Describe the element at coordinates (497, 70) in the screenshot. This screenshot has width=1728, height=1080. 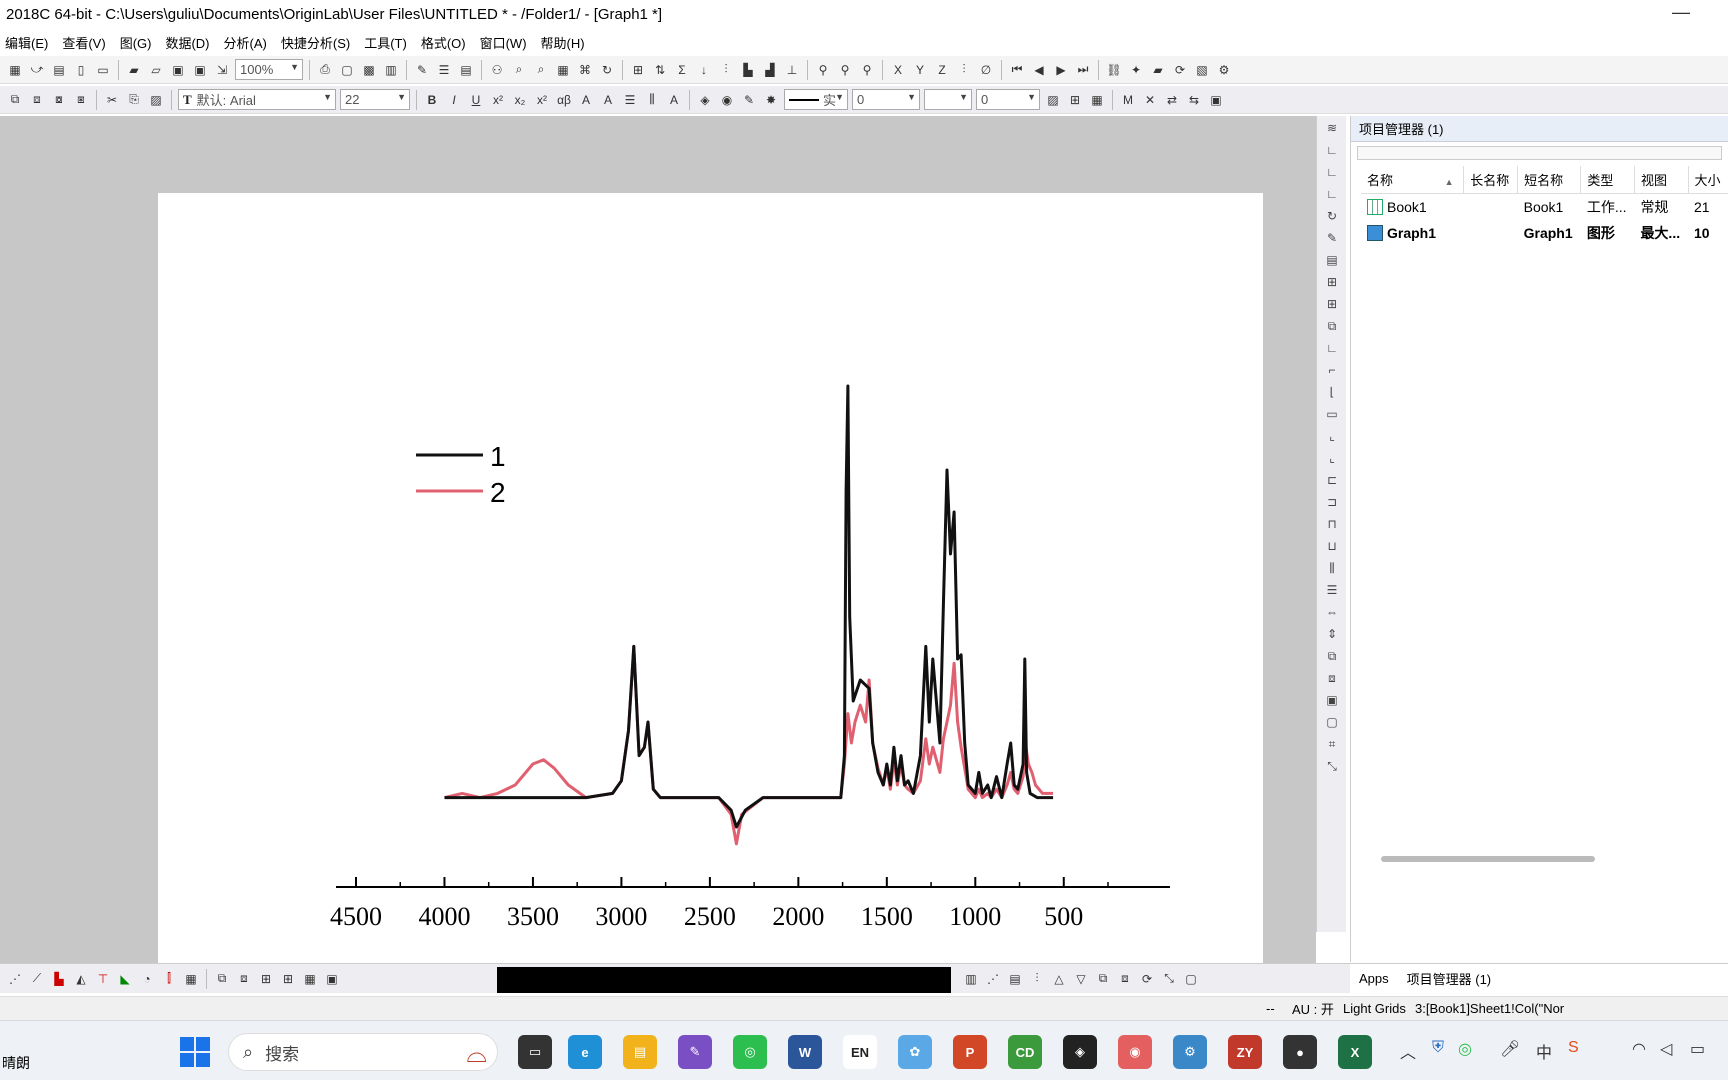
I see `tree-icon: ⚇` at that location.